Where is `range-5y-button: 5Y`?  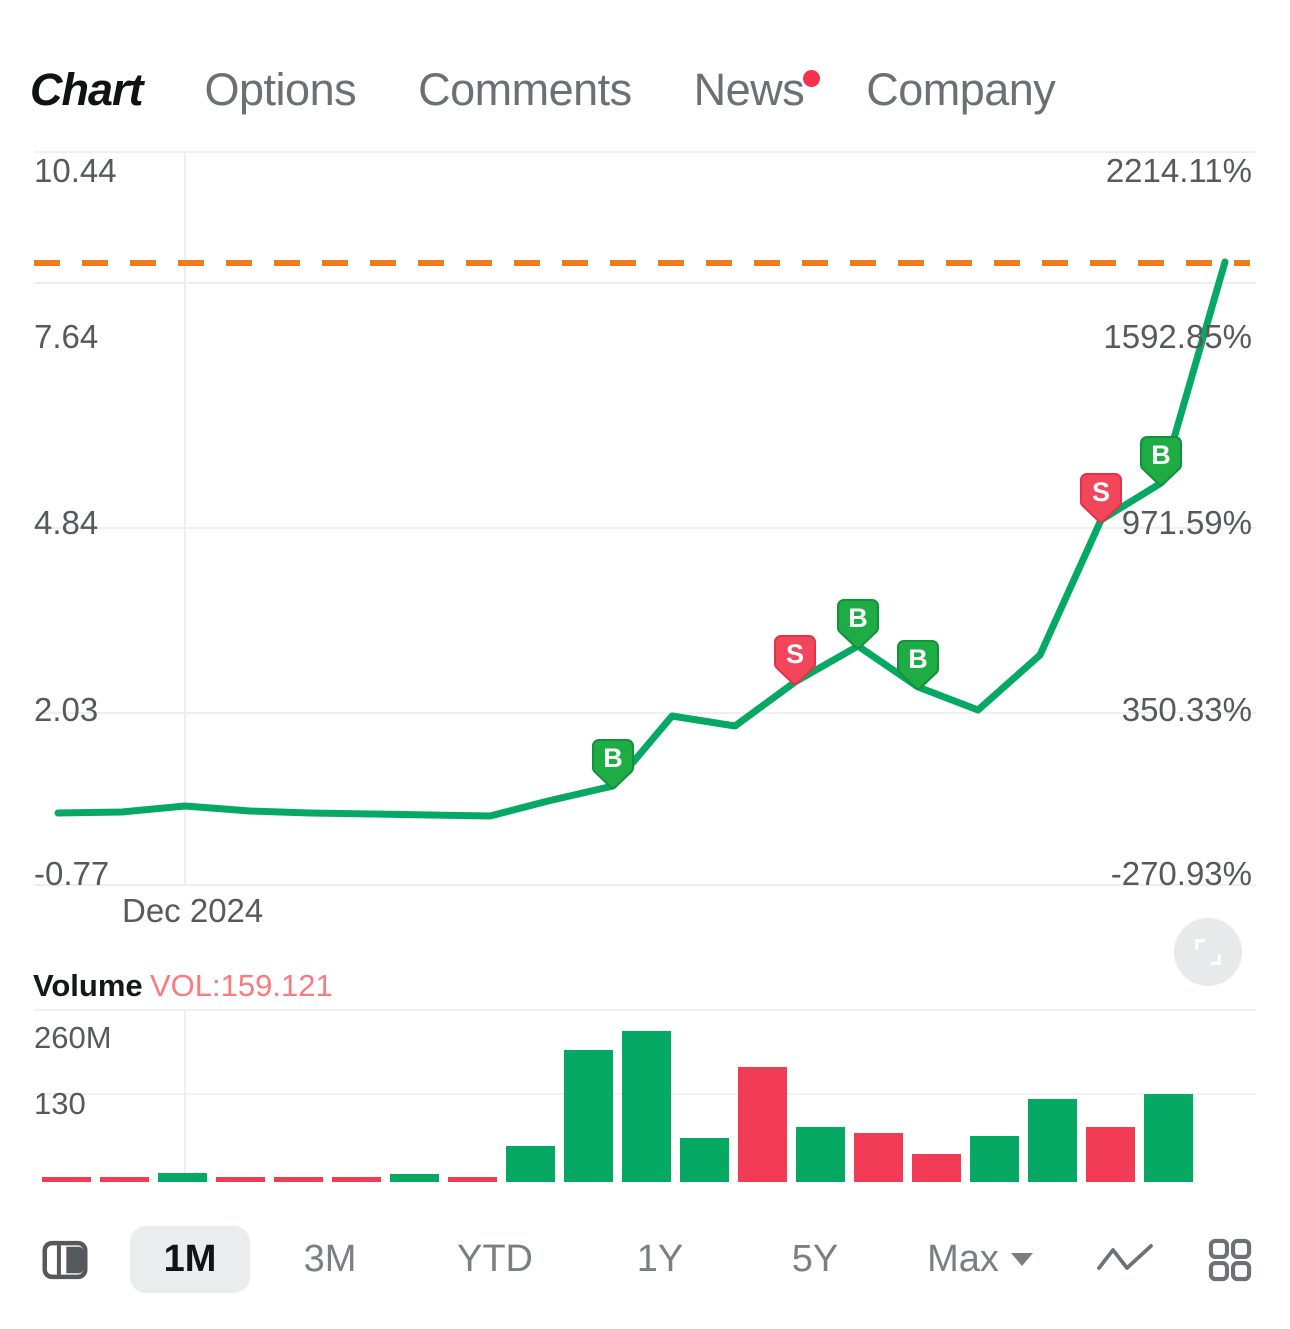
range-5y-button: 5Y is located at coordinates (815, 1259).